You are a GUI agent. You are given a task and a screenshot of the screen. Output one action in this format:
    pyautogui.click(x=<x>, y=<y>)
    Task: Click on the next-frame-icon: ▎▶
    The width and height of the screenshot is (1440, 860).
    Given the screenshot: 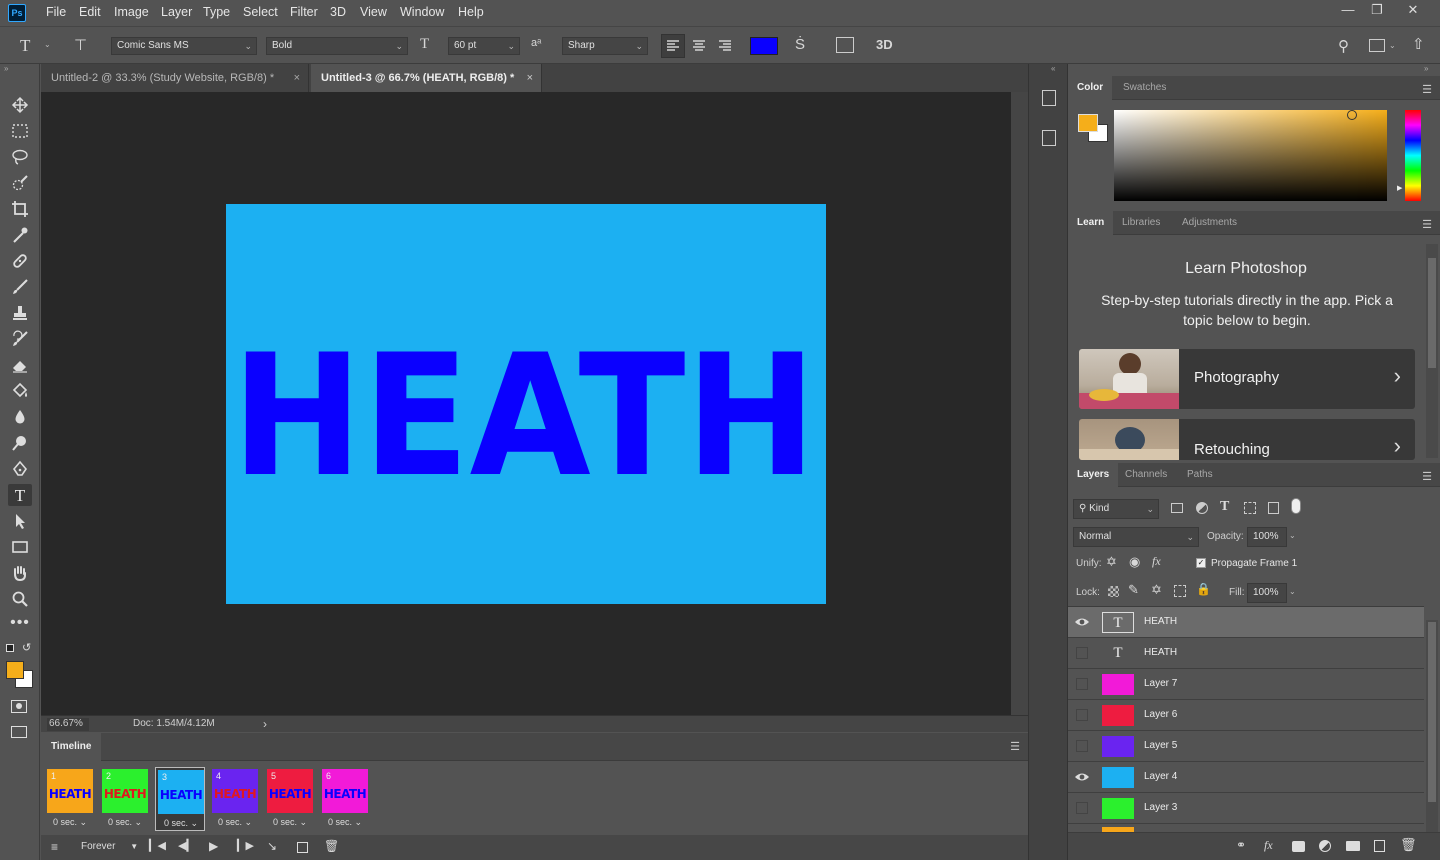 What is the action you would take?
    pyautogui.click(x=245, y=845)
    